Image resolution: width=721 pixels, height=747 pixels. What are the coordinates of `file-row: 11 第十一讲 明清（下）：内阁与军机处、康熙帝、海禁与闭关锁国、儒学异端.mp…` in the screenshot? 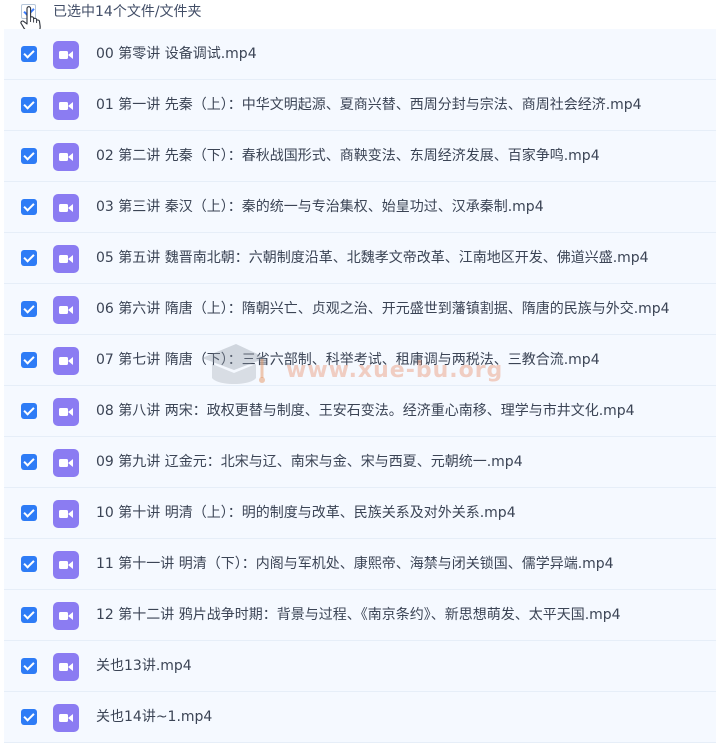 It's located at (360, 564).